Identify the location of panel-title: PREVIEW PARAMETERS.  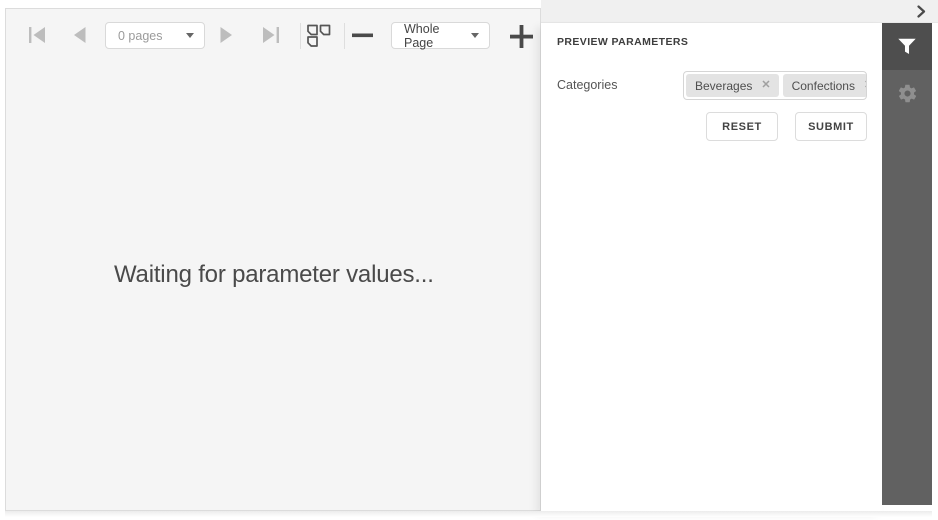
(623, 42).